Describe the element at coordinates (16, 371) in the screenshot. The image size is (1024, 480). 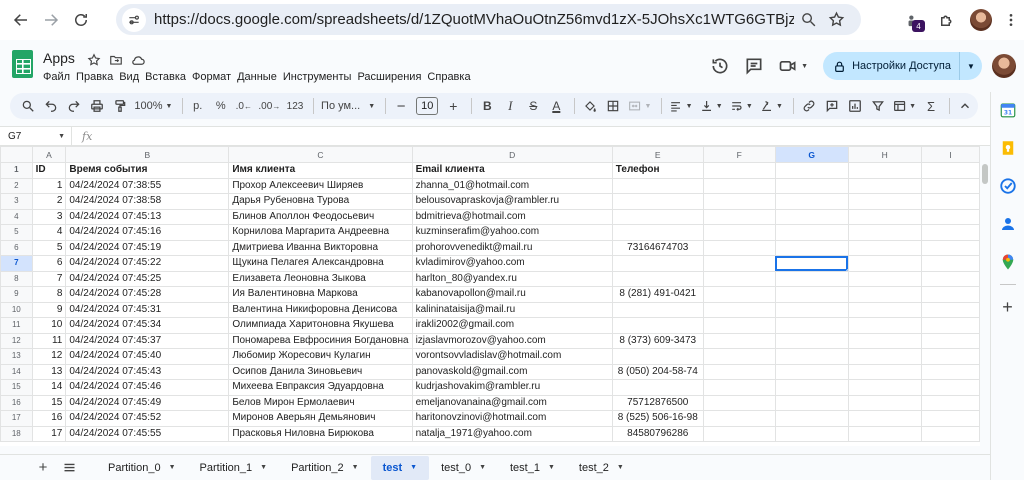
I see `row-header: 14` at that location.